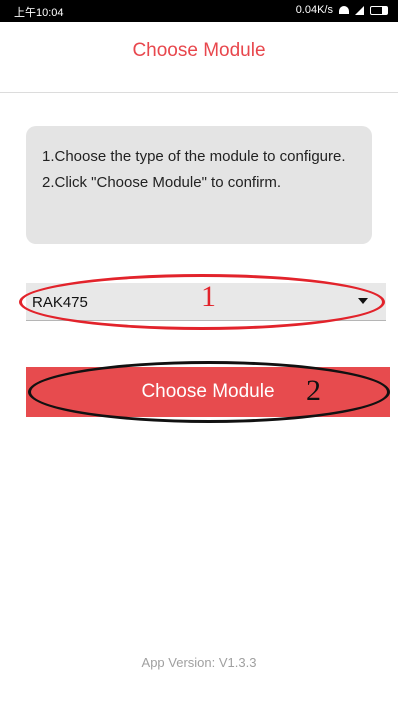 The height and width of the screenshot is (706, 398). Describe the element at coordinates (199, 662) in the screenshot. I see `app-version: App Version: V1.3.3` at that location.